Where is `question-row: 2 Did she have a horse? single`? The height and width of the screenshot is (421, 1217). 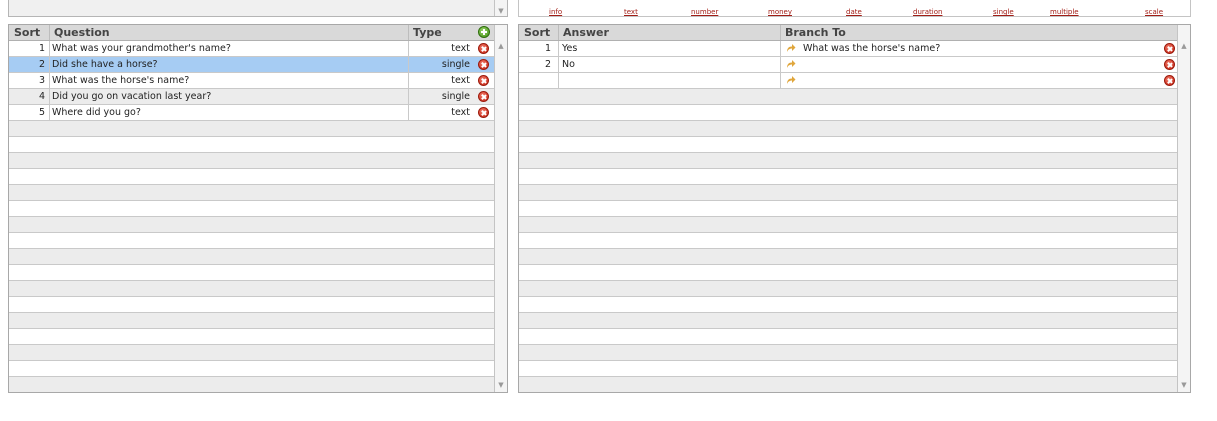 question-row: 2 Did she have a horse? single is located at coordinates (251, 65).